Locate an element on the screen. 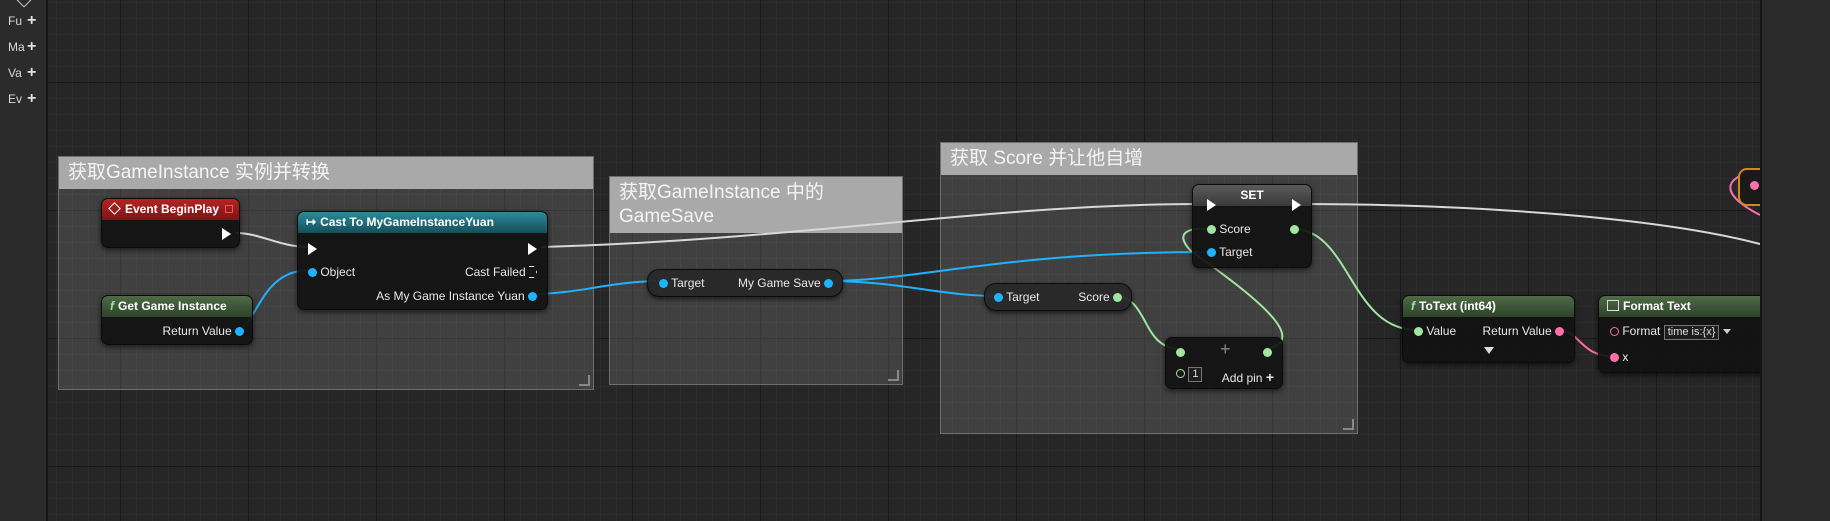 This screenshot has height=521, width=1830. cast-icon: ↦ is located at coordinates (311, 222).